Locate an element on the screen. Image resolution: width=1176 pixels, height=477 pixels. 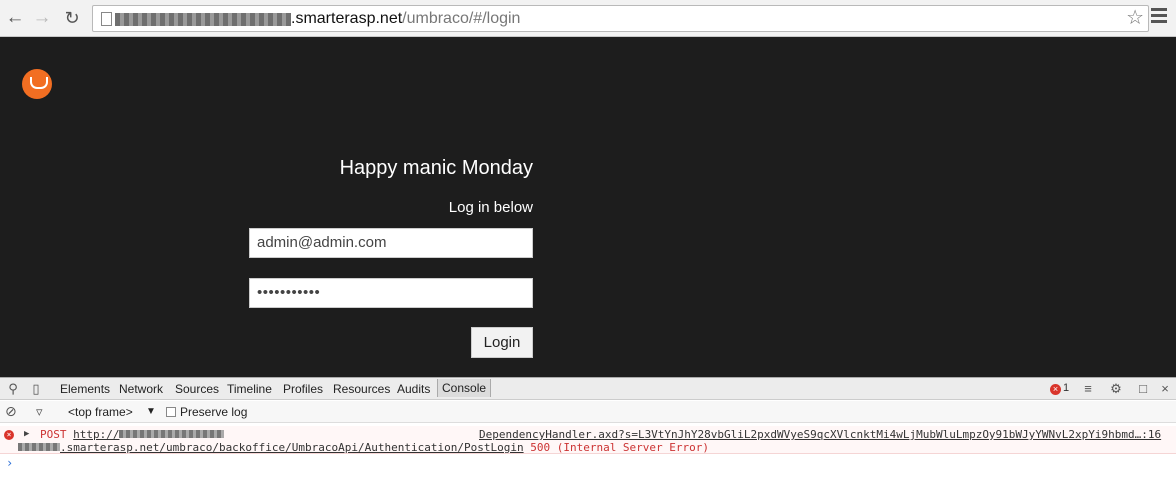
tab-timeline: Timeline is located at coordinates (249, 389).